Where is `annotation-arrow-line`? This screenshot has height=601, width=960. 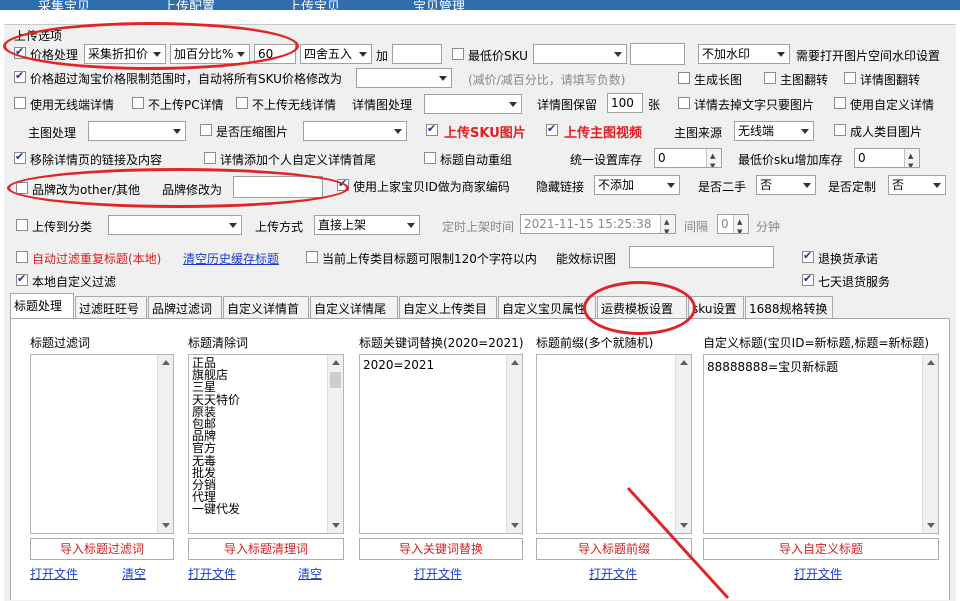 annotation-arrow-line is located at coordinates (678, 543).